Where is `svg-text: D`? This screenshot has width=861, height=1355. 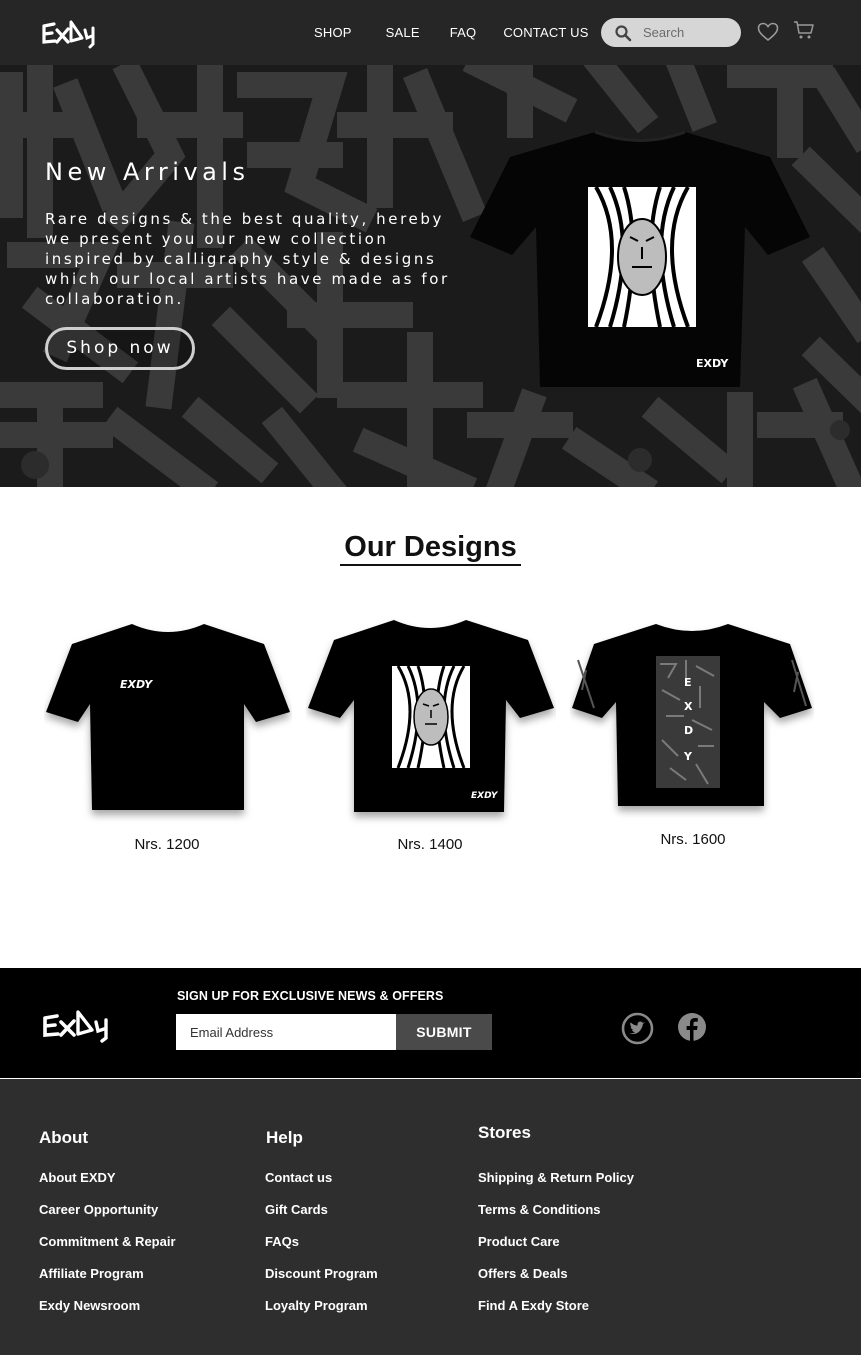 svg-text: D is located at coordinates (688, 730).